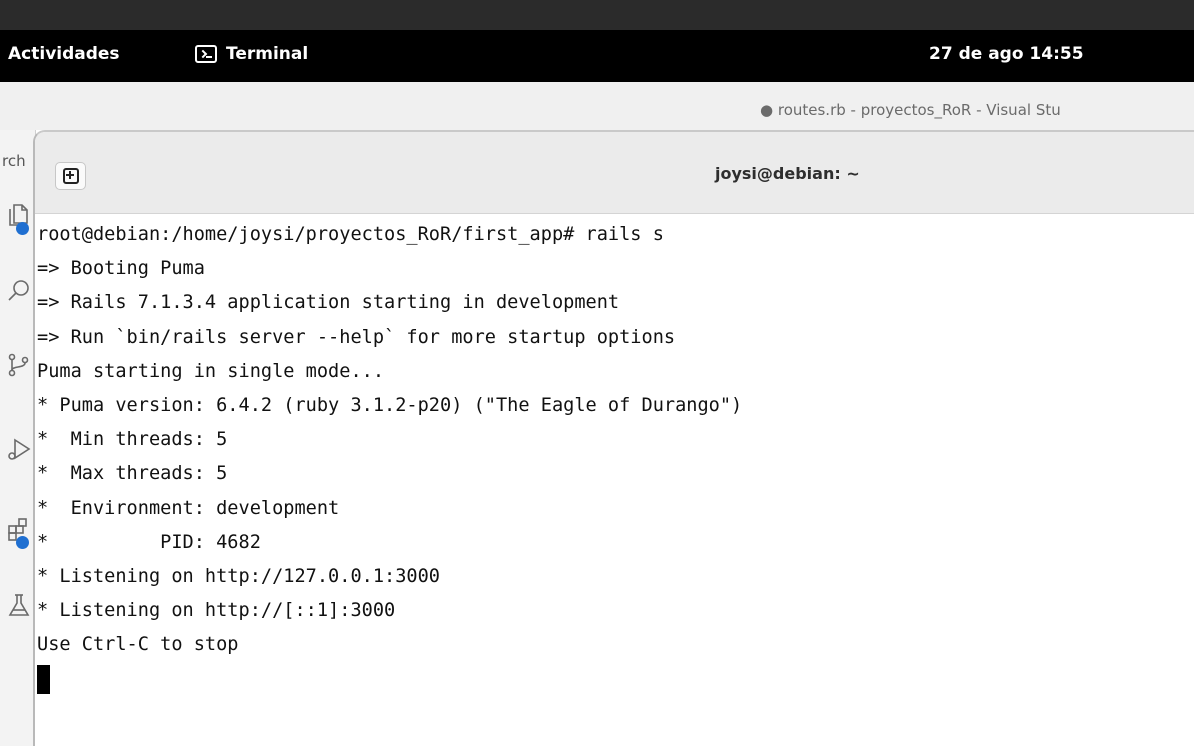 The width and height of the screenshot is (1194, 746). I want to click on source-control-icon, so click(19, 365).